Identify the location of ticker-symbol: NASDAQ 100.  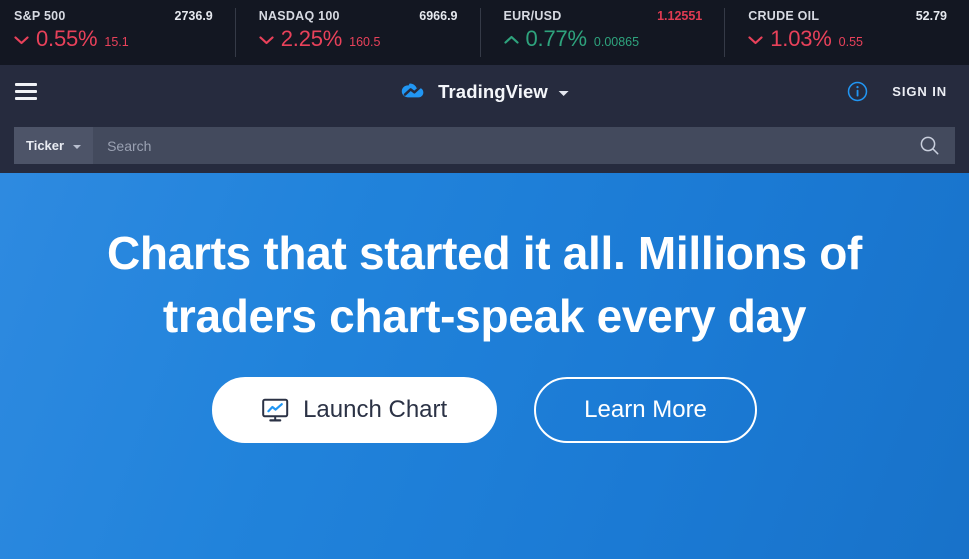
(299, 16).